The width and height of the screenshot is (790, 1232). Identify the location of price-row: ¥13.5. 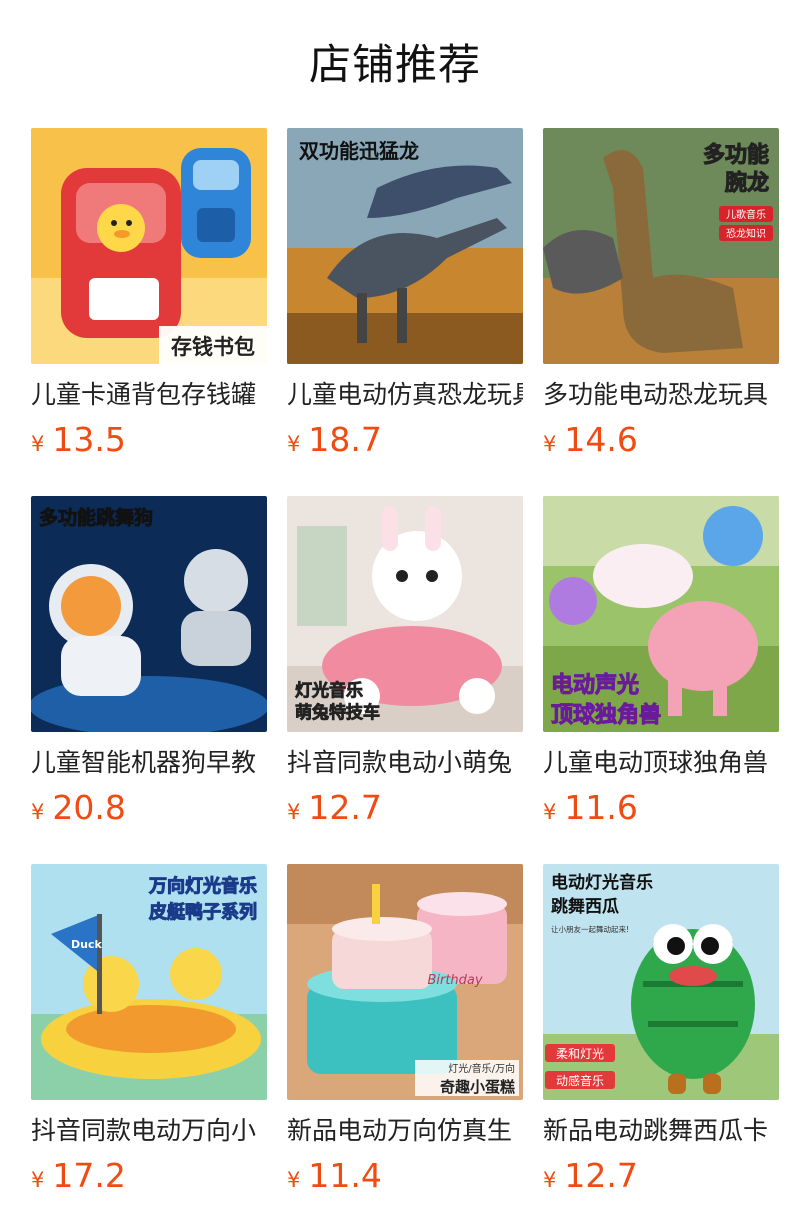
(78, 440).